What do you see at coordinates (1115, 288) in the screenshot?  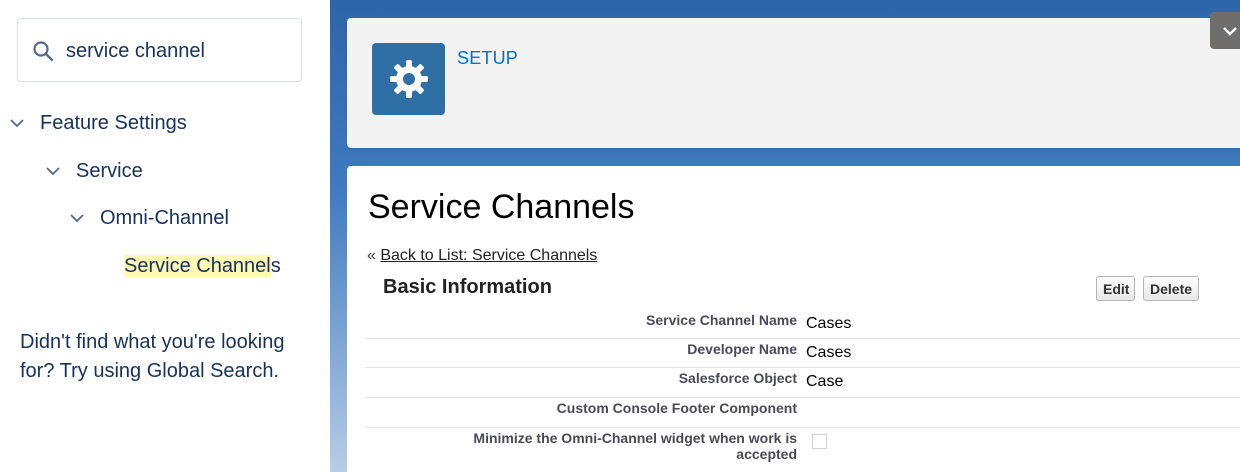 I see `edit-button: Edit` at bounding box center [1115, 288].